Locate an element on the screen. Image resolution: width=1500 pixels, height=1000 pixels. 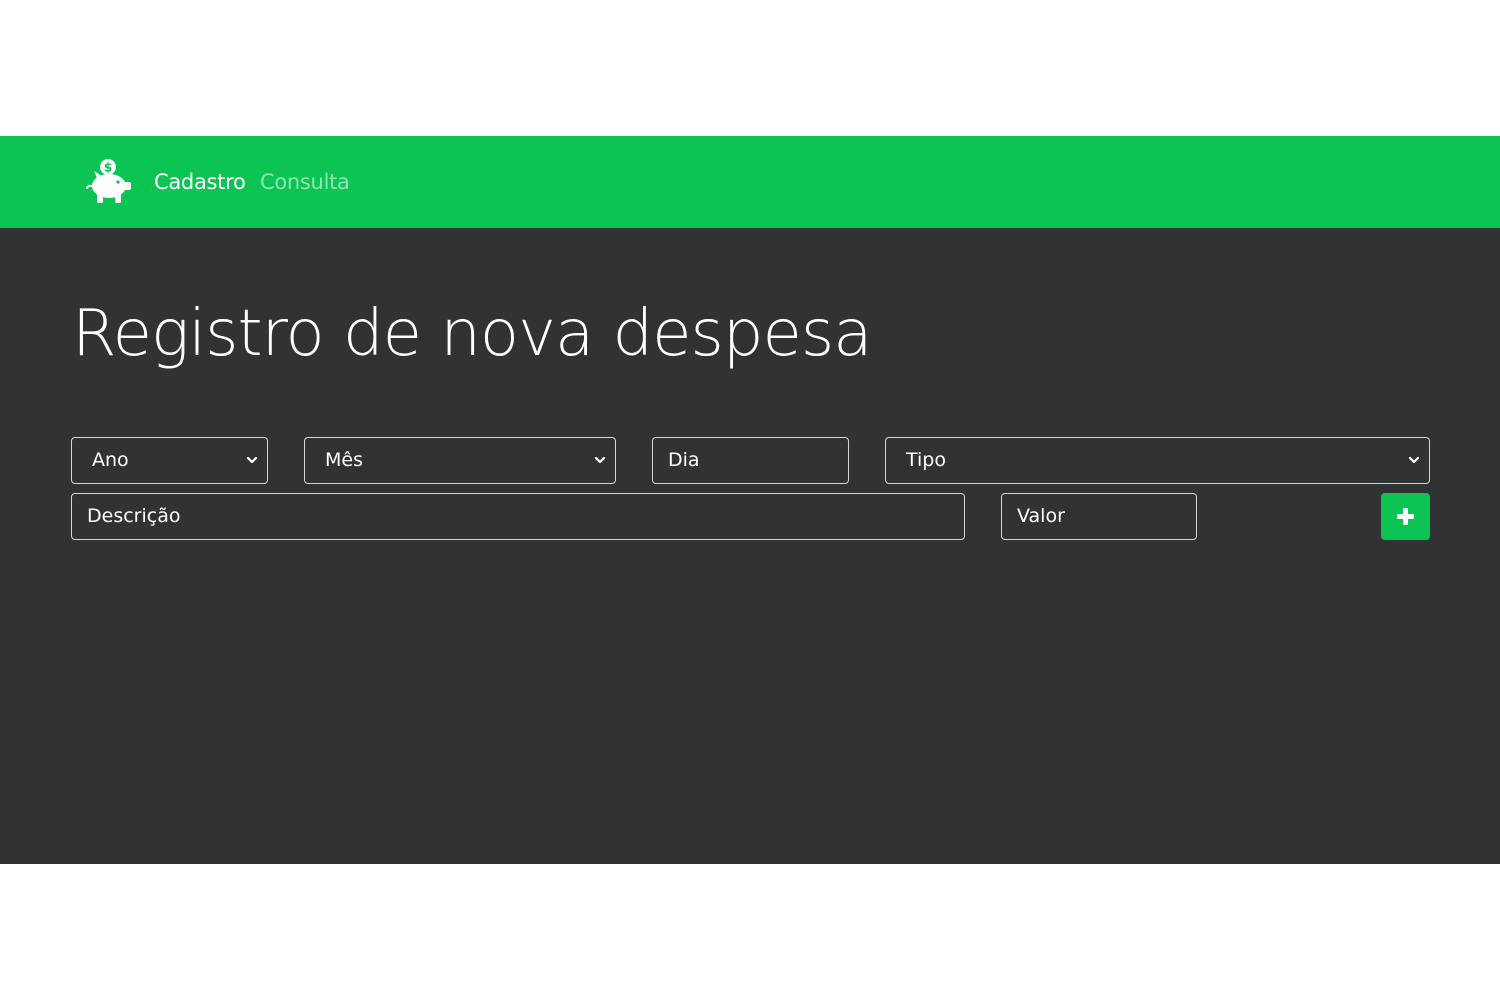
page-title: Registro de nova despesa is located at coordinates (472, 334).